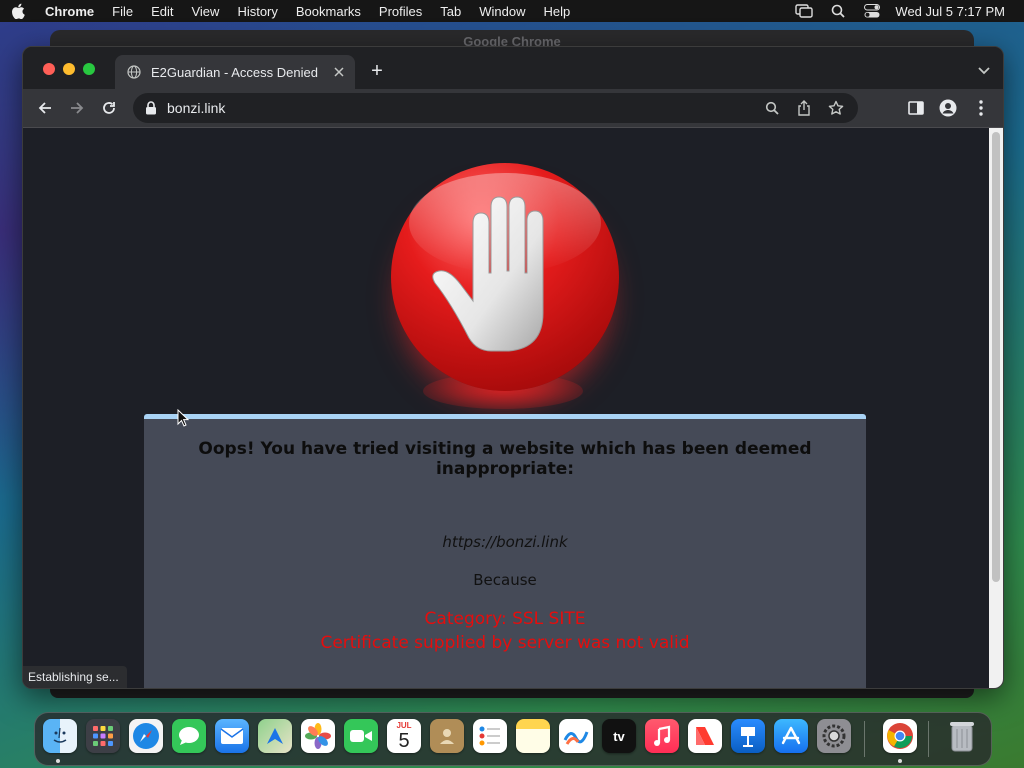 Image resolution: width=1024 pixels, height=768 pixels. Describe the element at coordinates (804, 11) in the screenshot. I see `screen-mirroring-icon` at that location.